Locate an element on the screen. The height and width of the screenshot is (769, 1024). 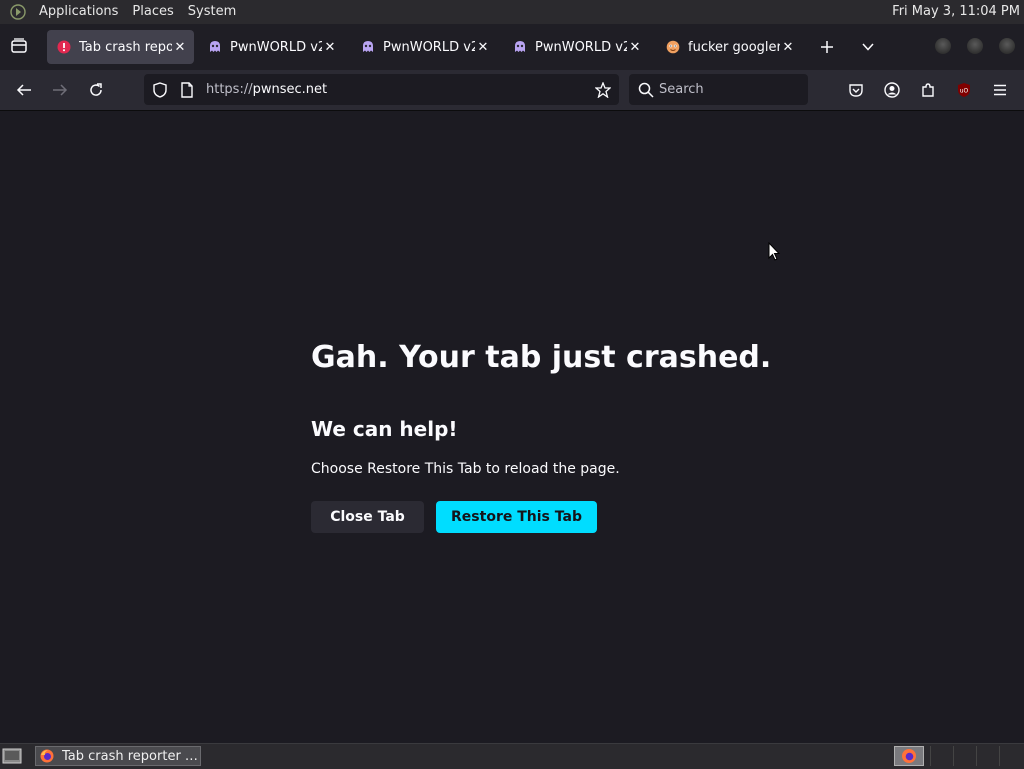
tab-googler: fucker googler ✕ is located at coordinates (729, 47).